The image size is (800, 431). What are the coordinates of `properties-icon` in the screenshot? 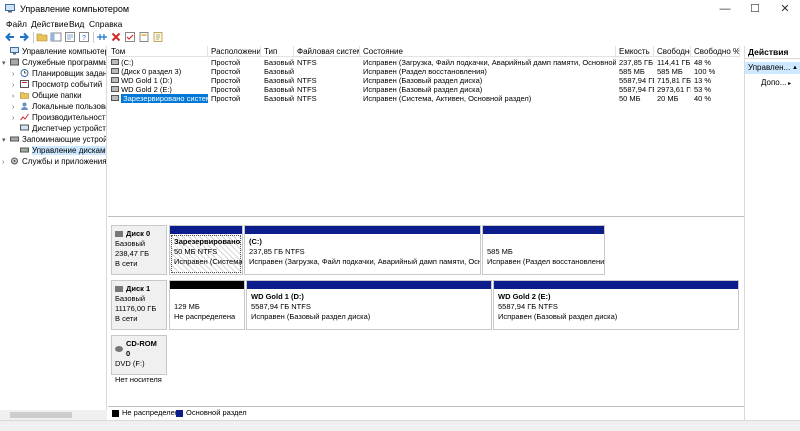 It's located at (70, 37).